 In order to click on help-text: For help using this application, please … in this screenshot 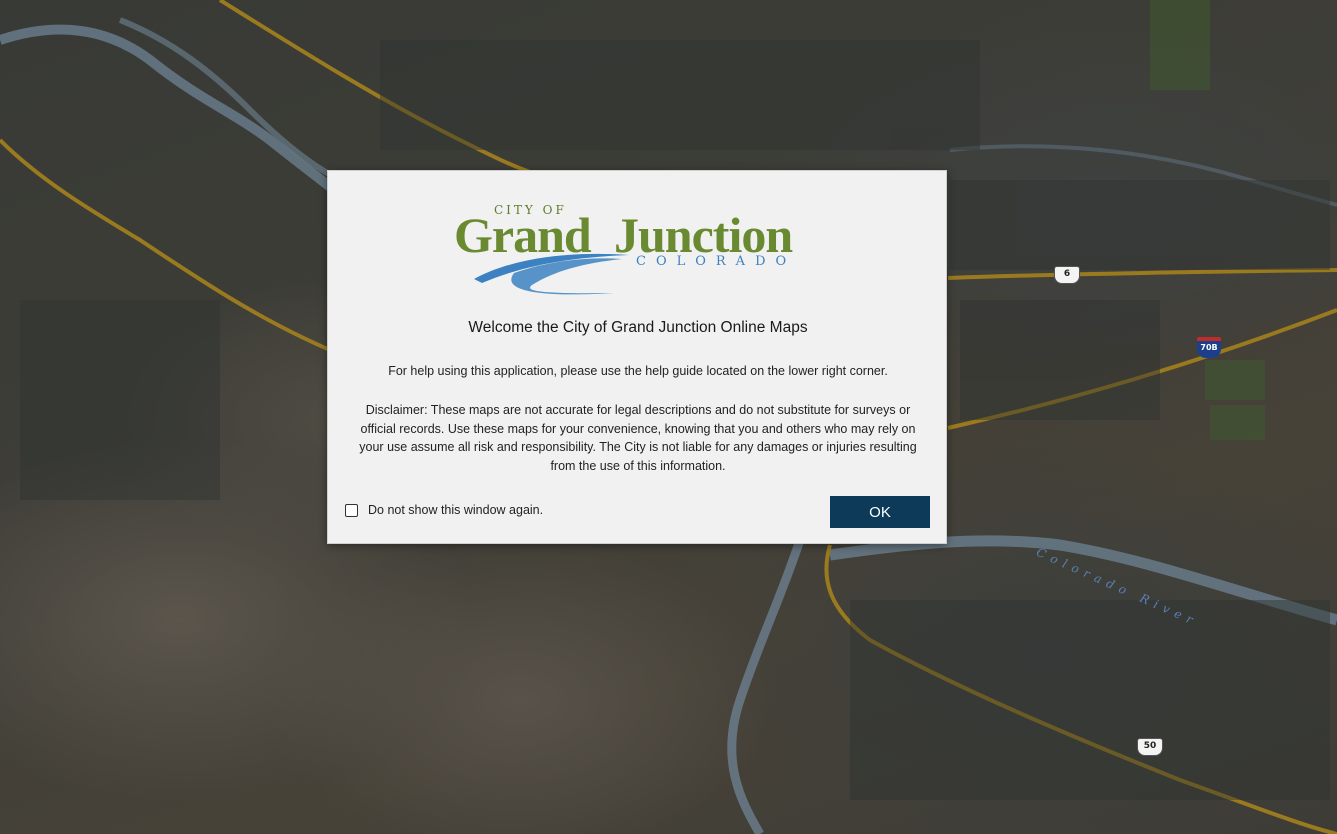, I will do `click(638, 371)`.